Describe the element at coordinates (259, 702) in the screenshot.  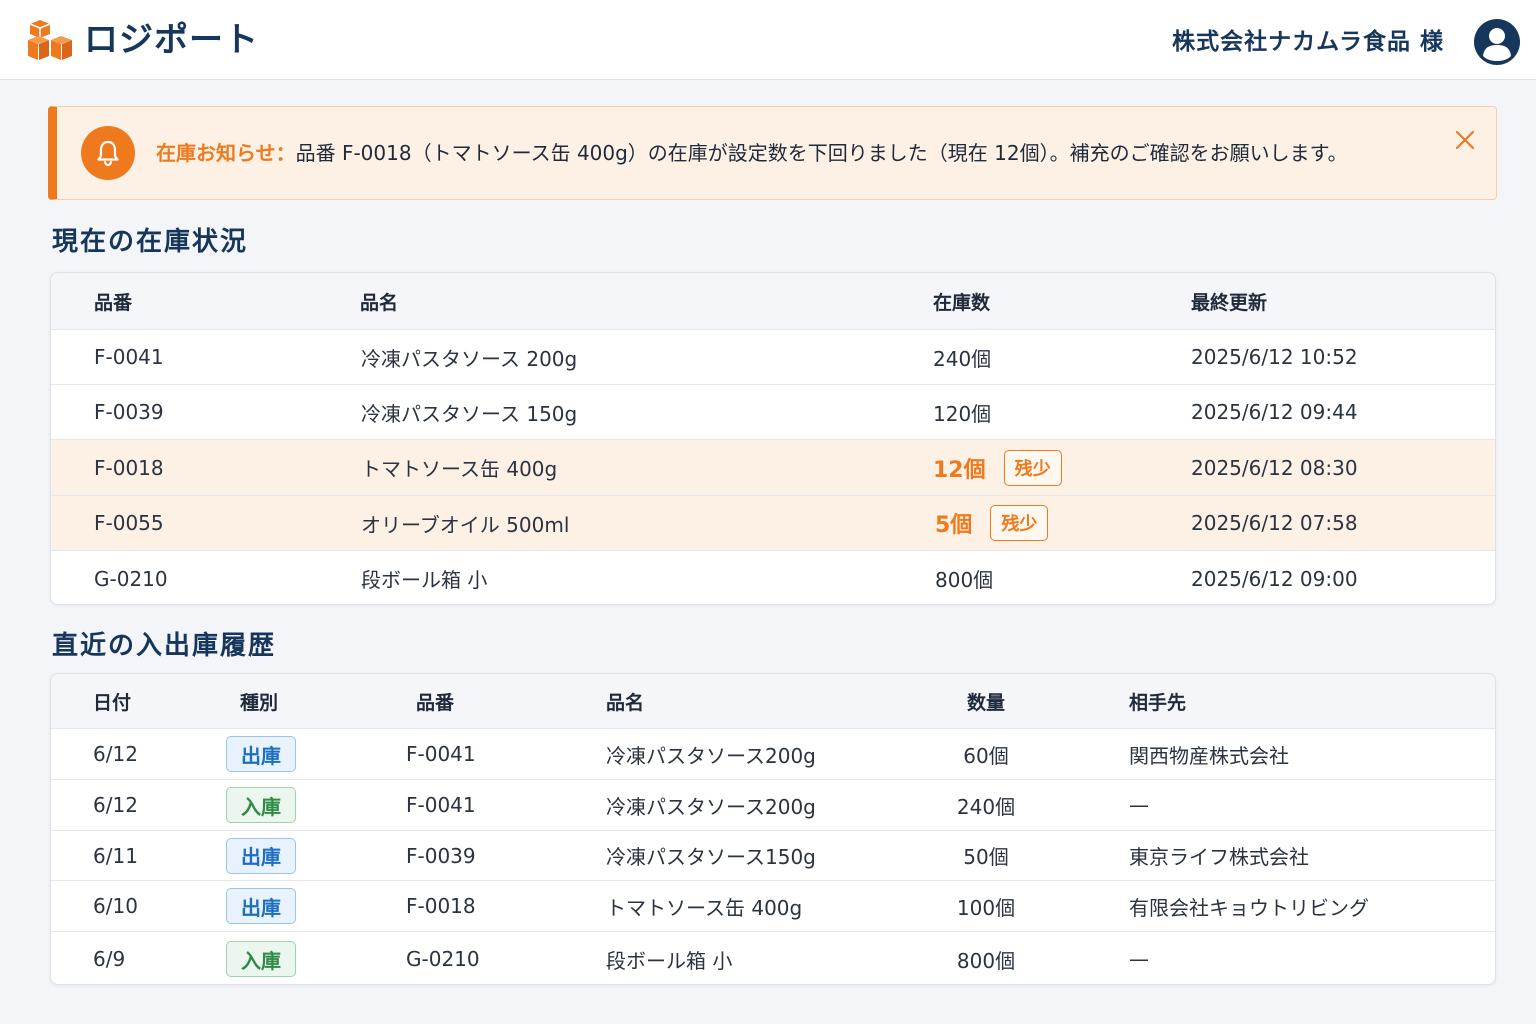
I see `col-type: 種別` at that location.